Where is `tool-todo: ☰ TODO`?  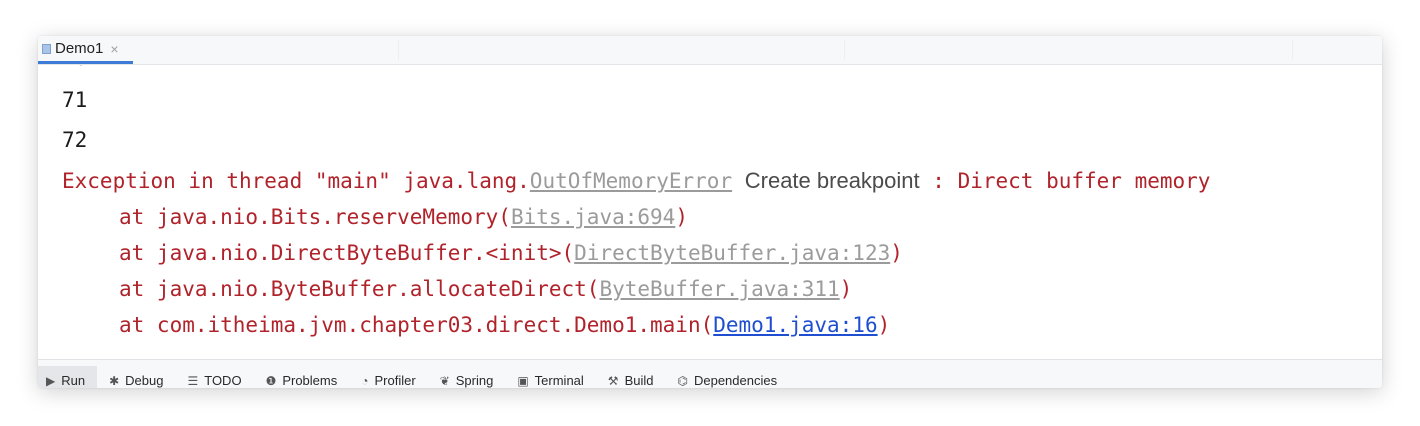 tool-todo: ☰ TODO is located at coordinates (214, 377).